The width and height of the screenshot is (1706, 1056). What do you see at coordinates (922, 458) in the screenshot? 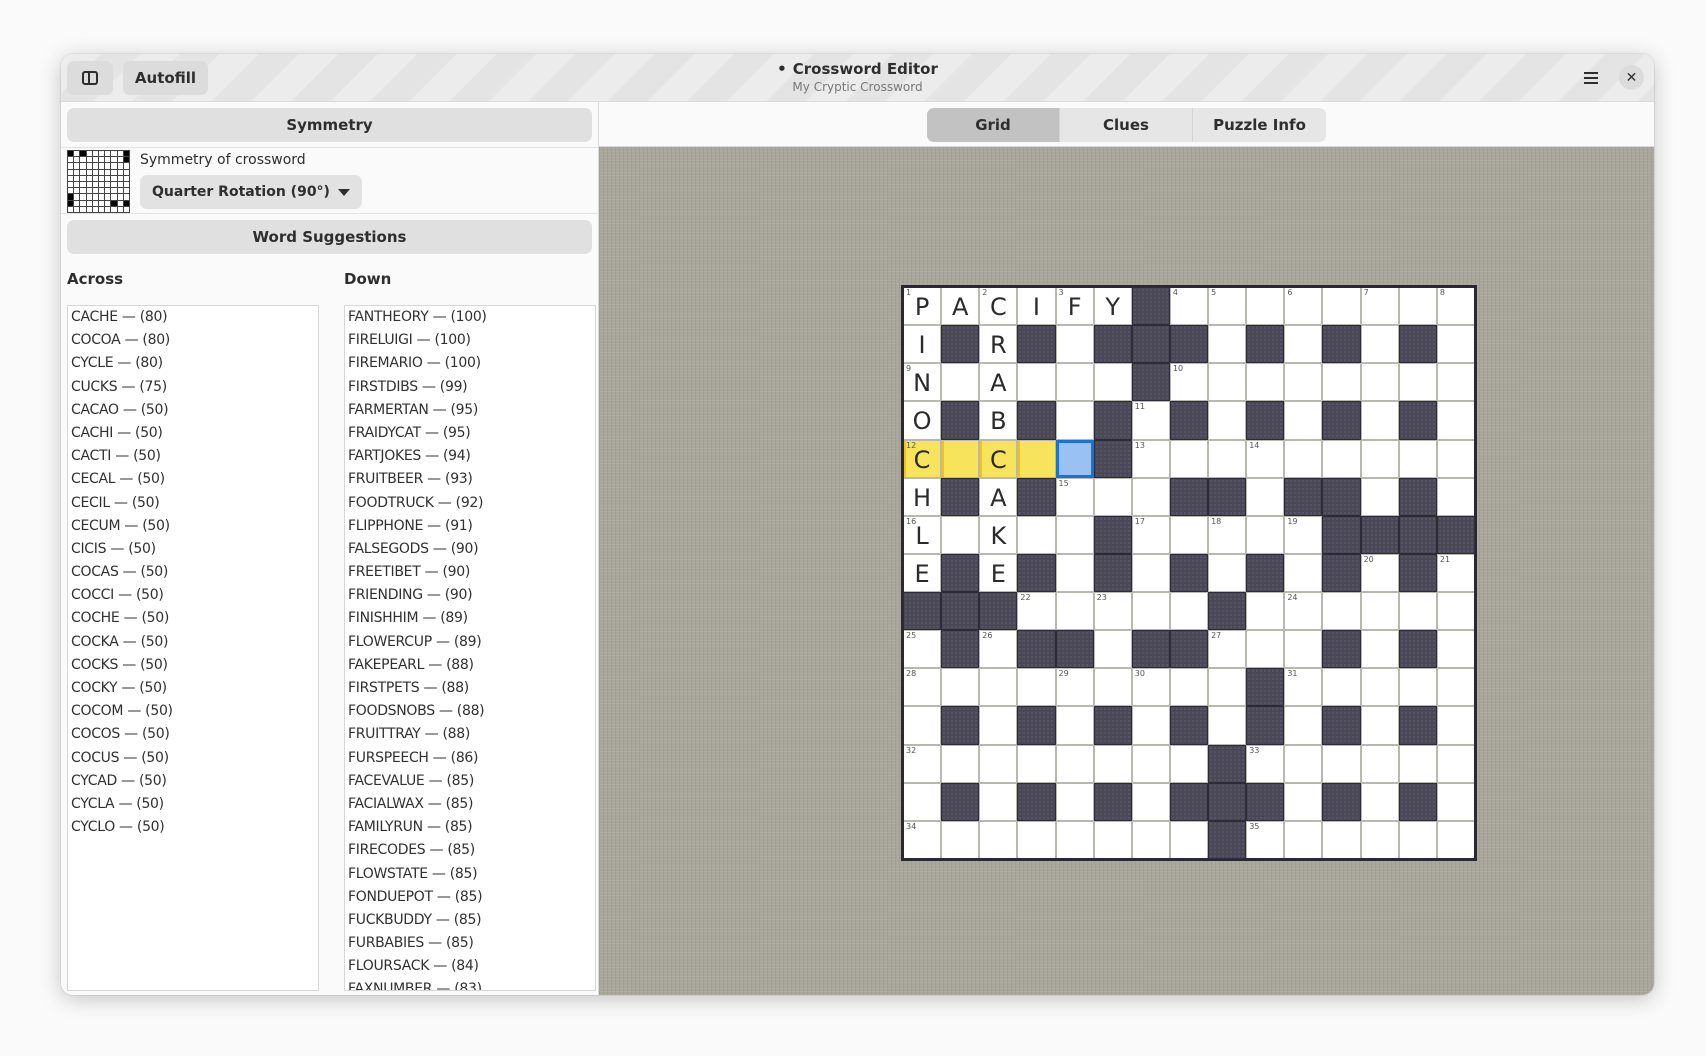
I see `grid-cell: 12 C` at bounding box center [922, 458].